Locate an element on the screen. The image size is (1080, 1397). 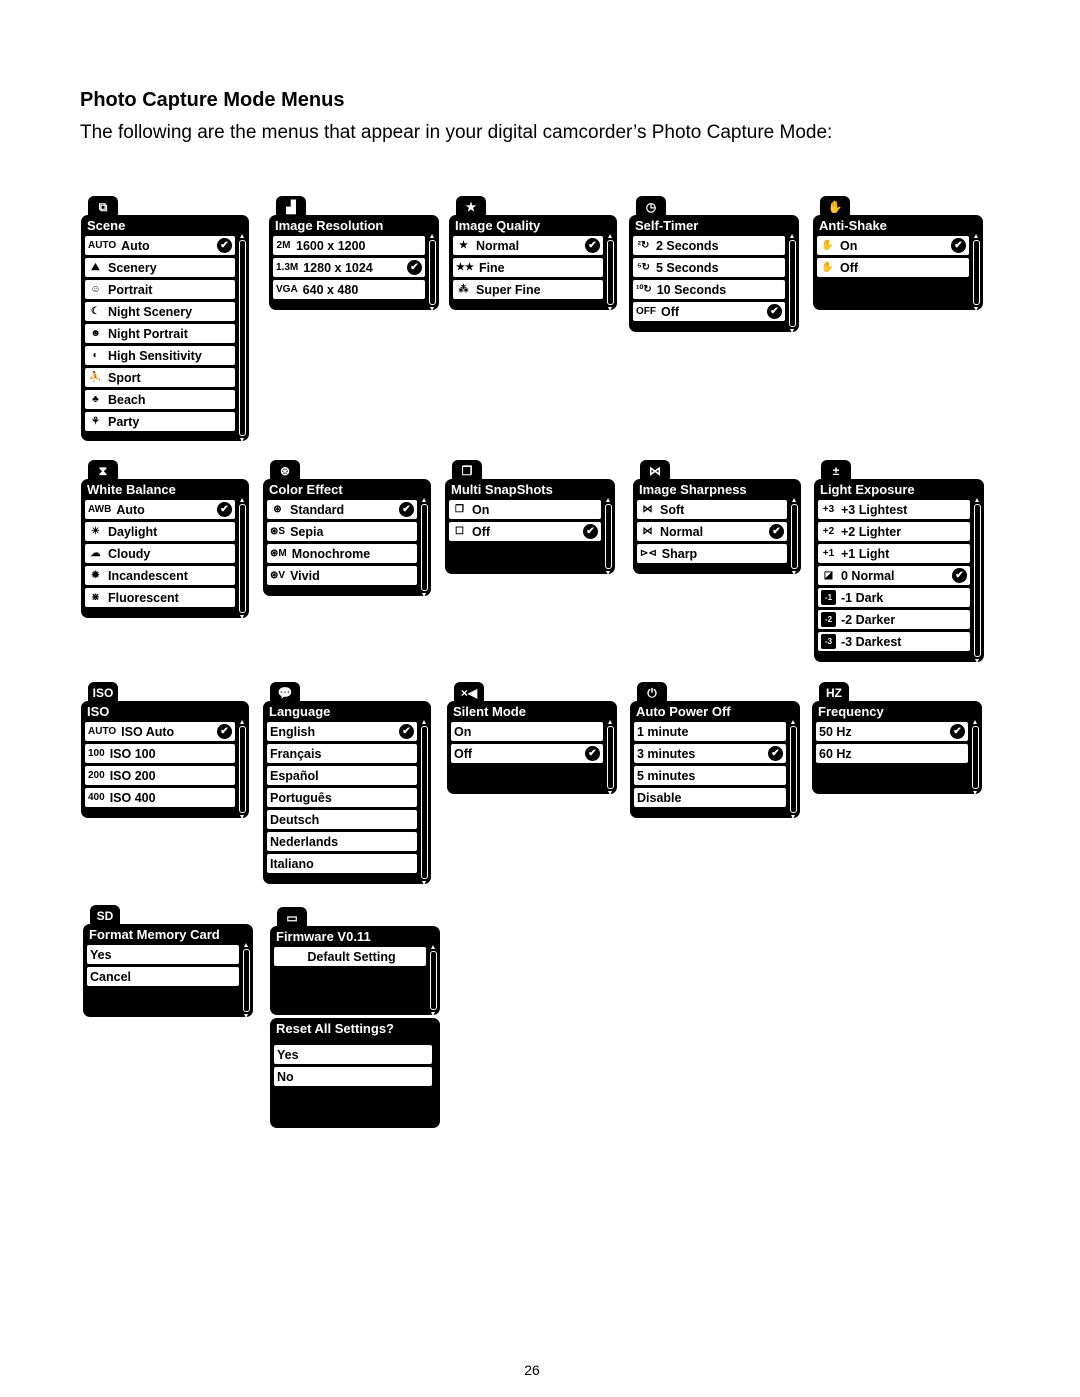
menu-option: +1 +1 Light is located at coordinates (894, 553).